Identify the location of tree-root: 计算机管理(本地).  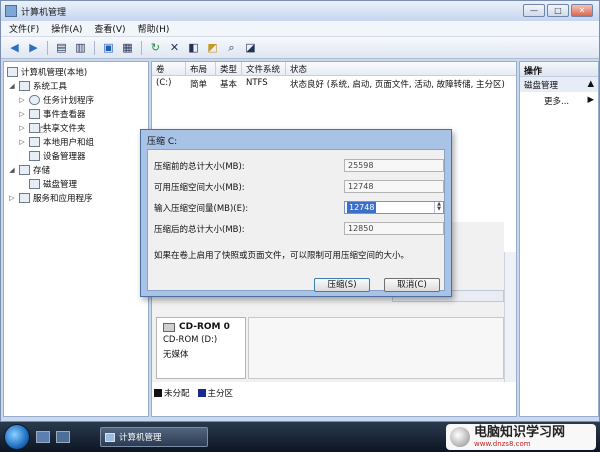
(76, 72).